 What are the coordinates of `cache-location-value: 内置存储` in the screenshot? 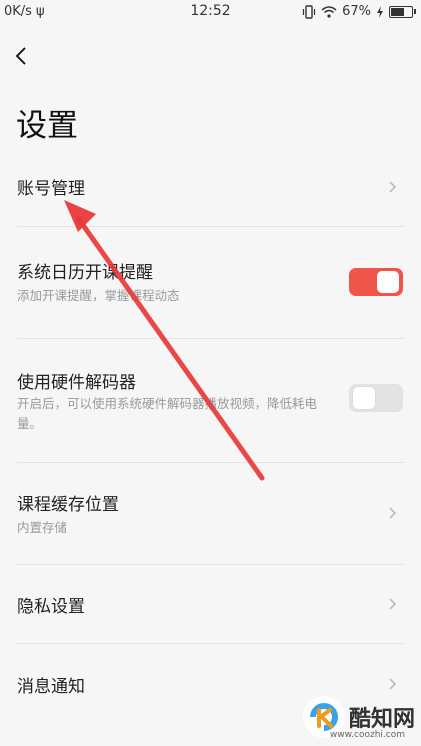 It's located at (42, 527).